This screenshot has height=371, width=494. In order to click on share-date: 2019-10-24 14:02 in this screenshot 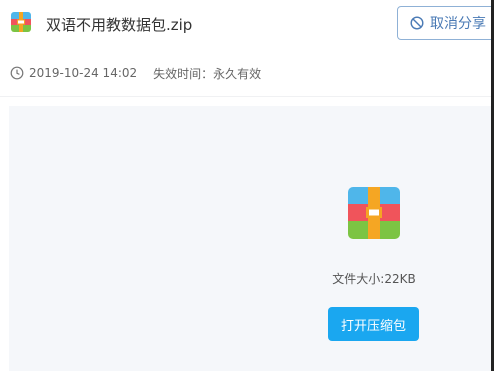, I will do `click(83, 73)`.